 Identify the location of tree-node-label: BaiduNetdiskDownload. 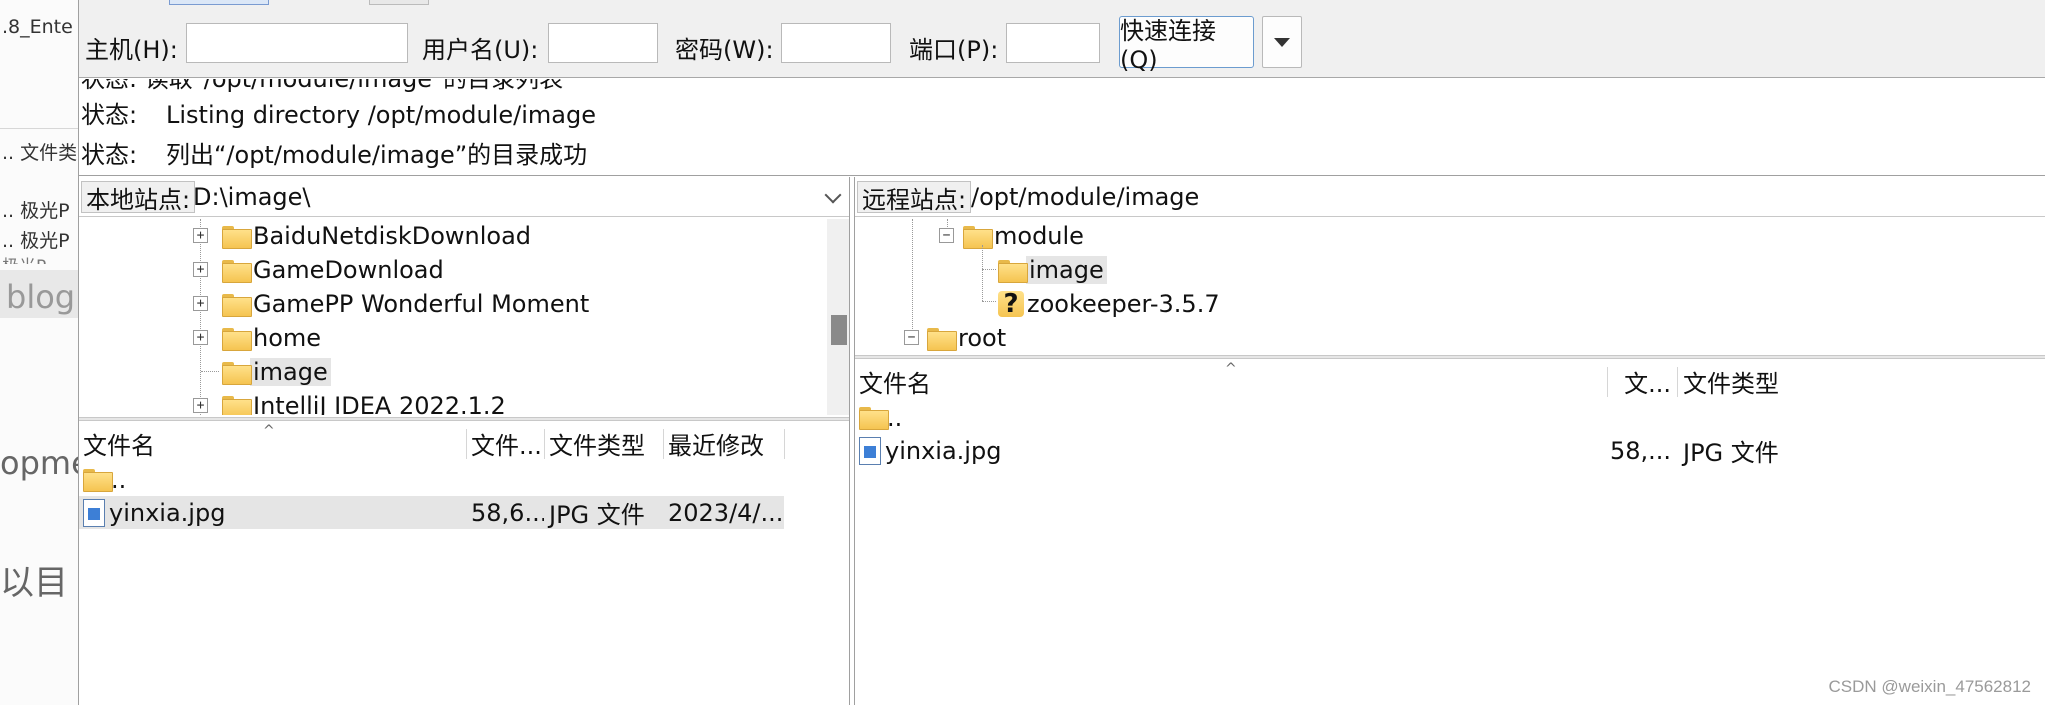
(392, 236).